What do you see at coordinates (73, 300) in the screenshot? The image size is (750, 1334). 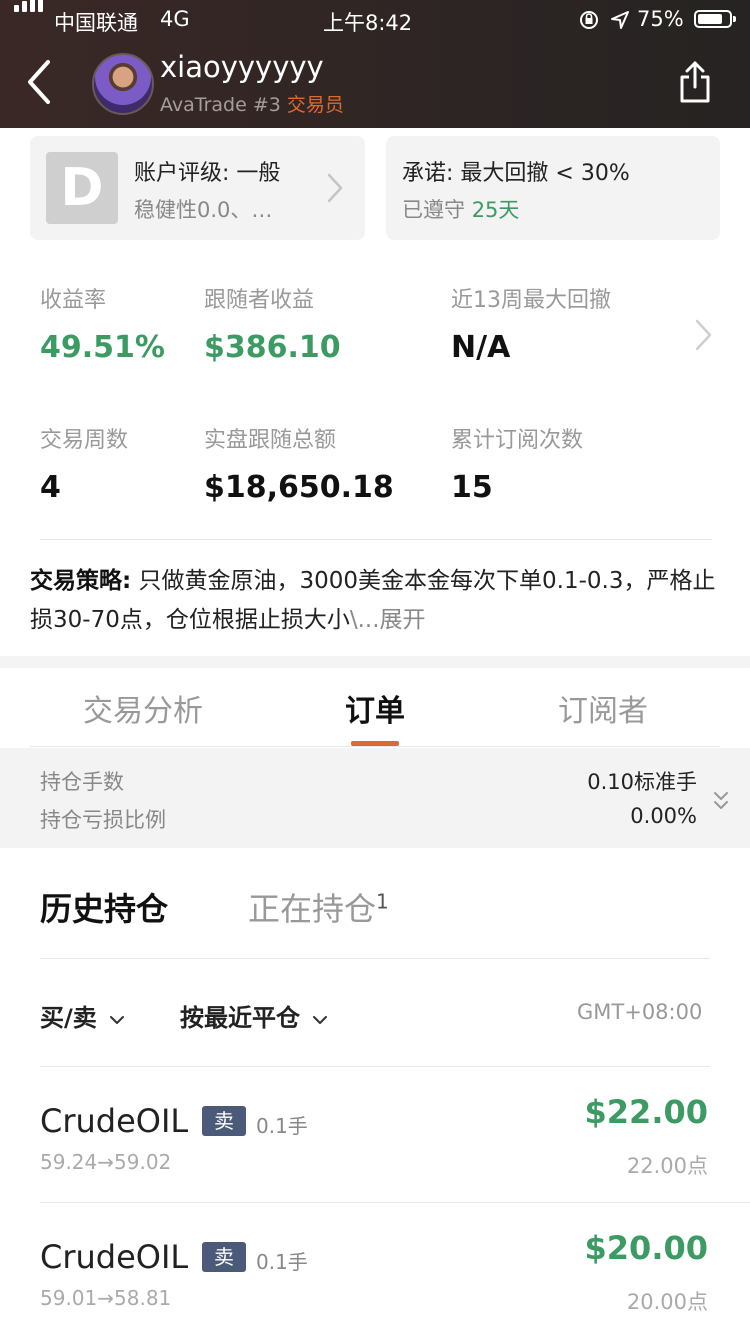 I see `stat-label-return: 收益率` at bounding box center [73, 300].